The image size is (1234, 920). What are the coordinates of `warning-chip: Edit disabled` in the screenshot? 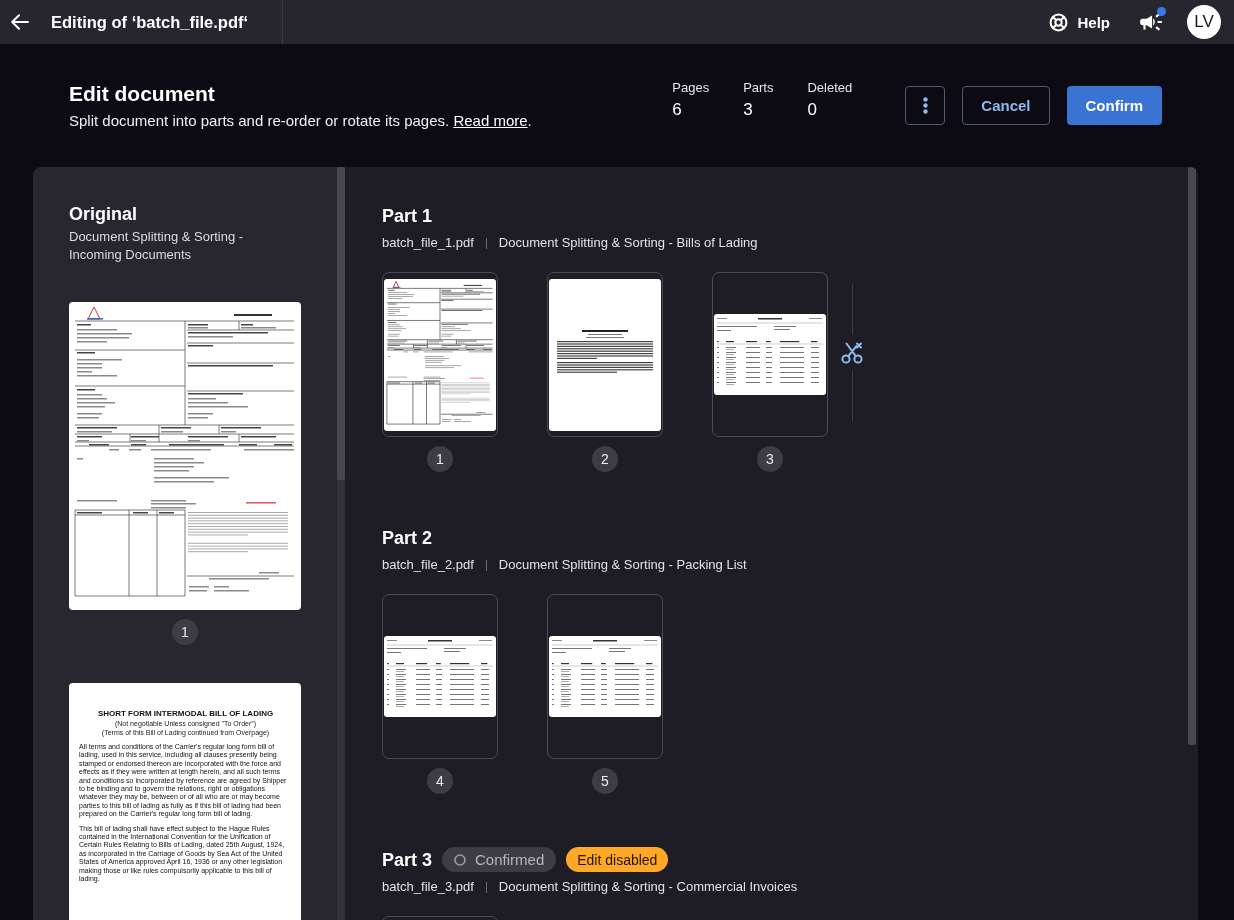 It's located at (617, 859).